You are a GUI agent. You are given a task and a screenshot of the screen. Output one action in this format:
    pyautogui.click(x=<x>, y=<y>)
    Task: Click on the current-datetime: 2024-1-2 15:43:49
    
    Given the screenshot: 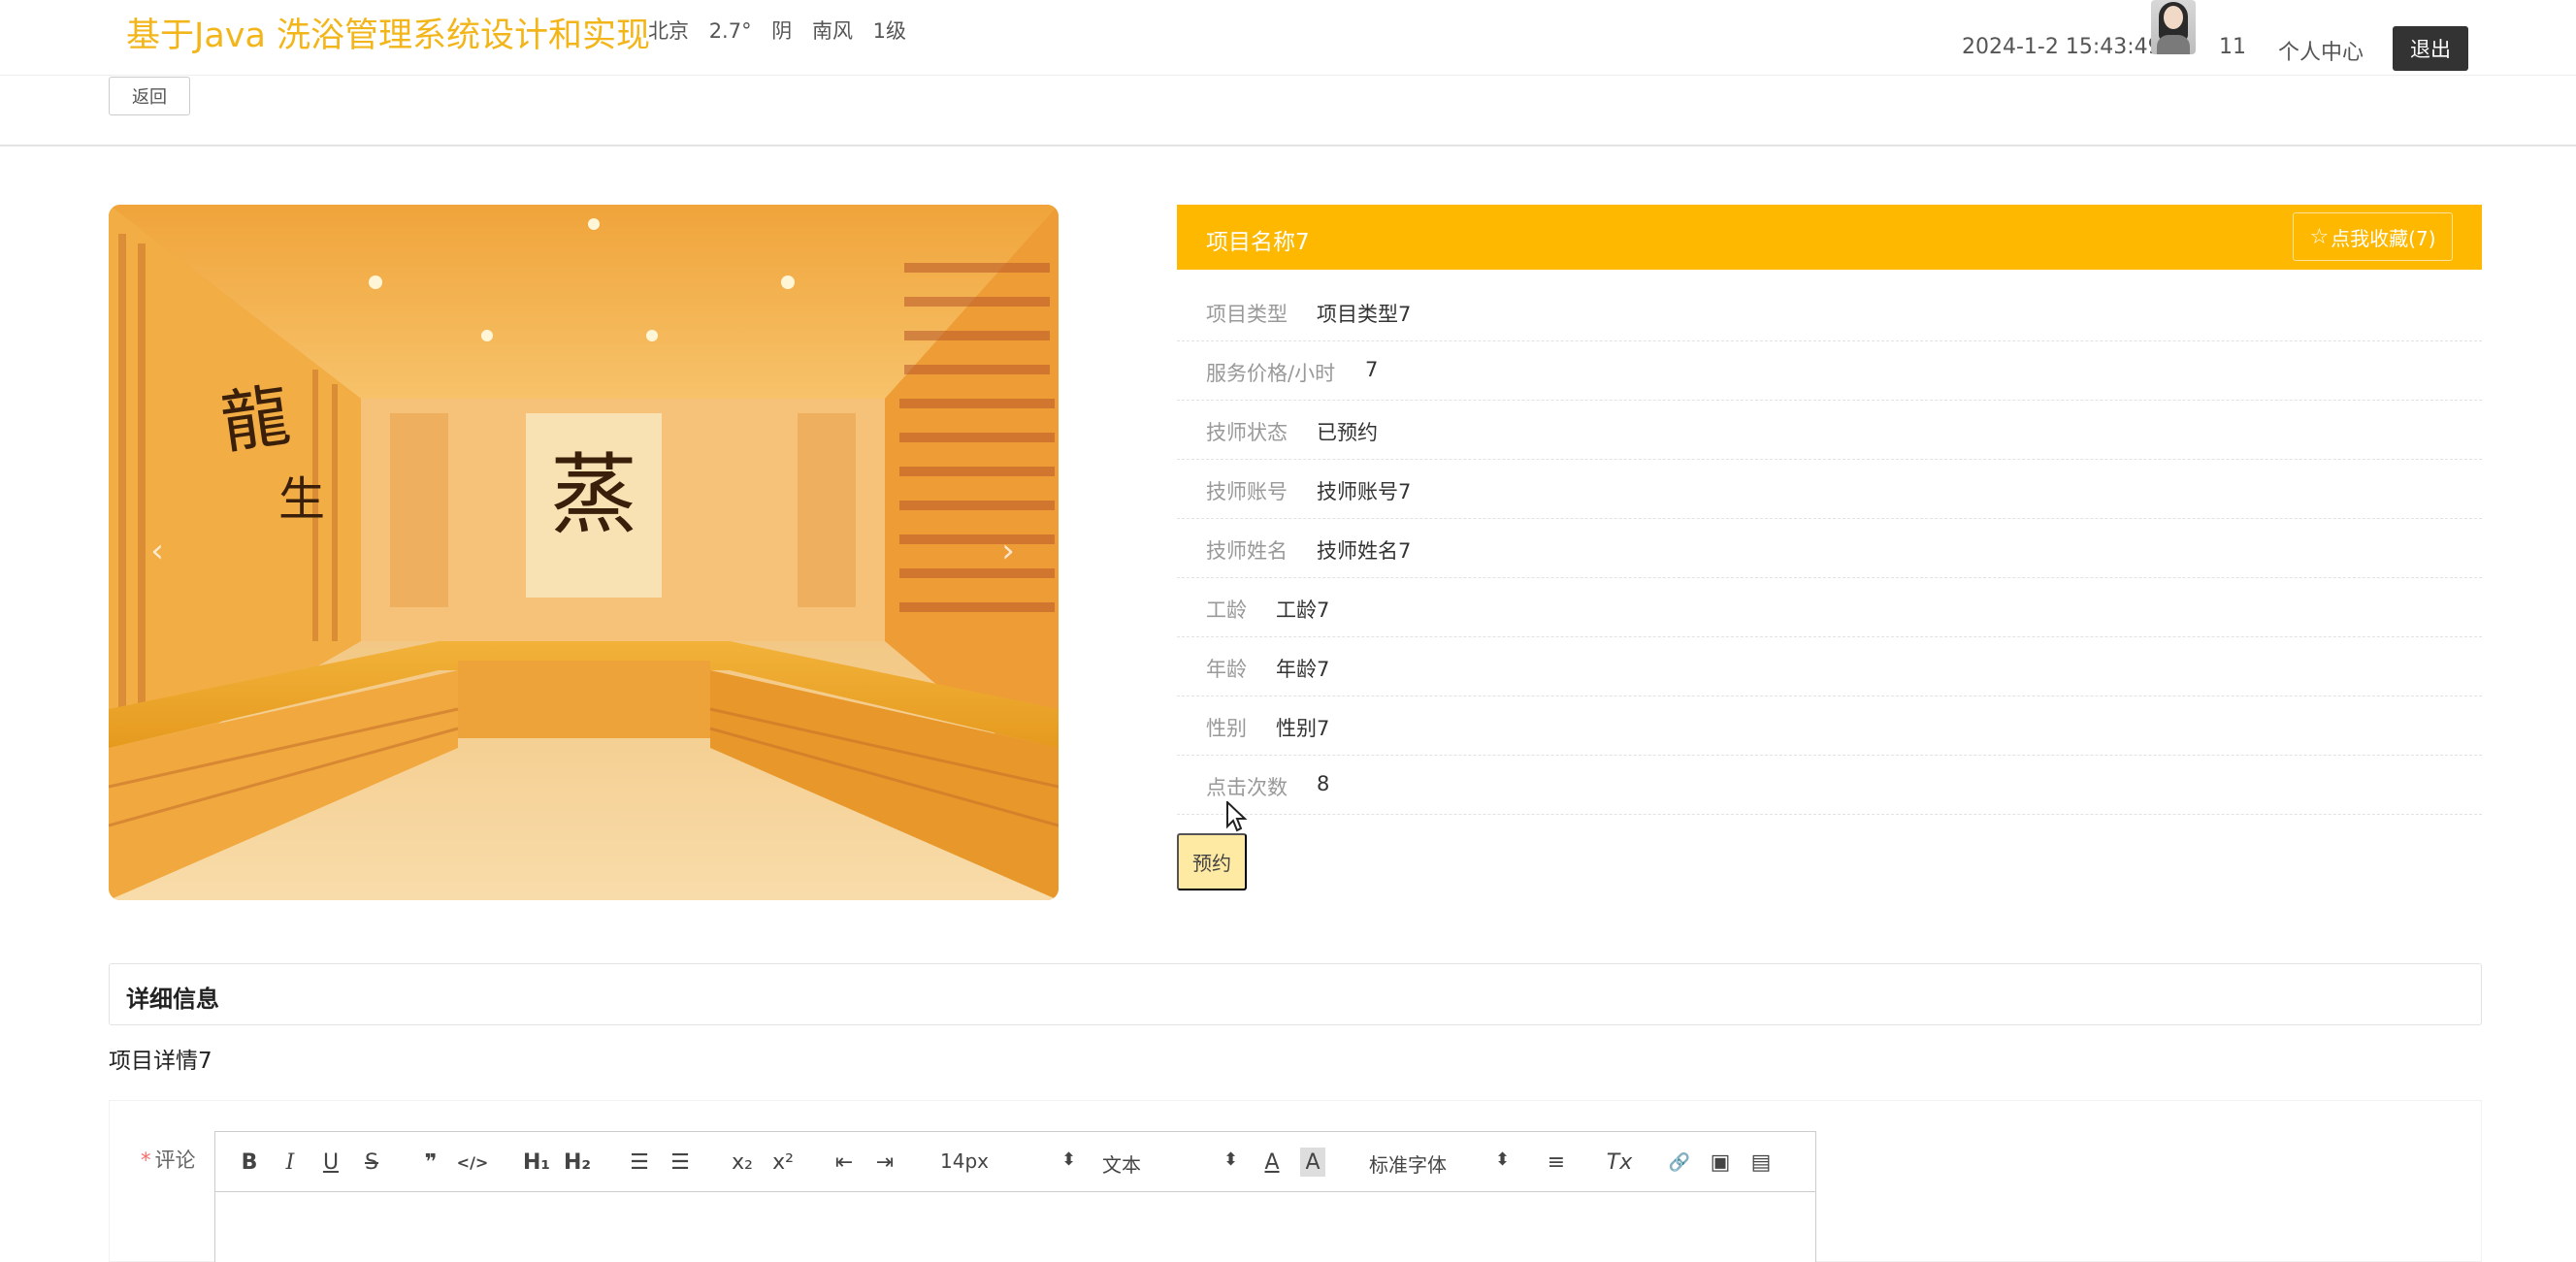 What is the action you would take?
    pyautogui.click(x=2062, y=47)
    